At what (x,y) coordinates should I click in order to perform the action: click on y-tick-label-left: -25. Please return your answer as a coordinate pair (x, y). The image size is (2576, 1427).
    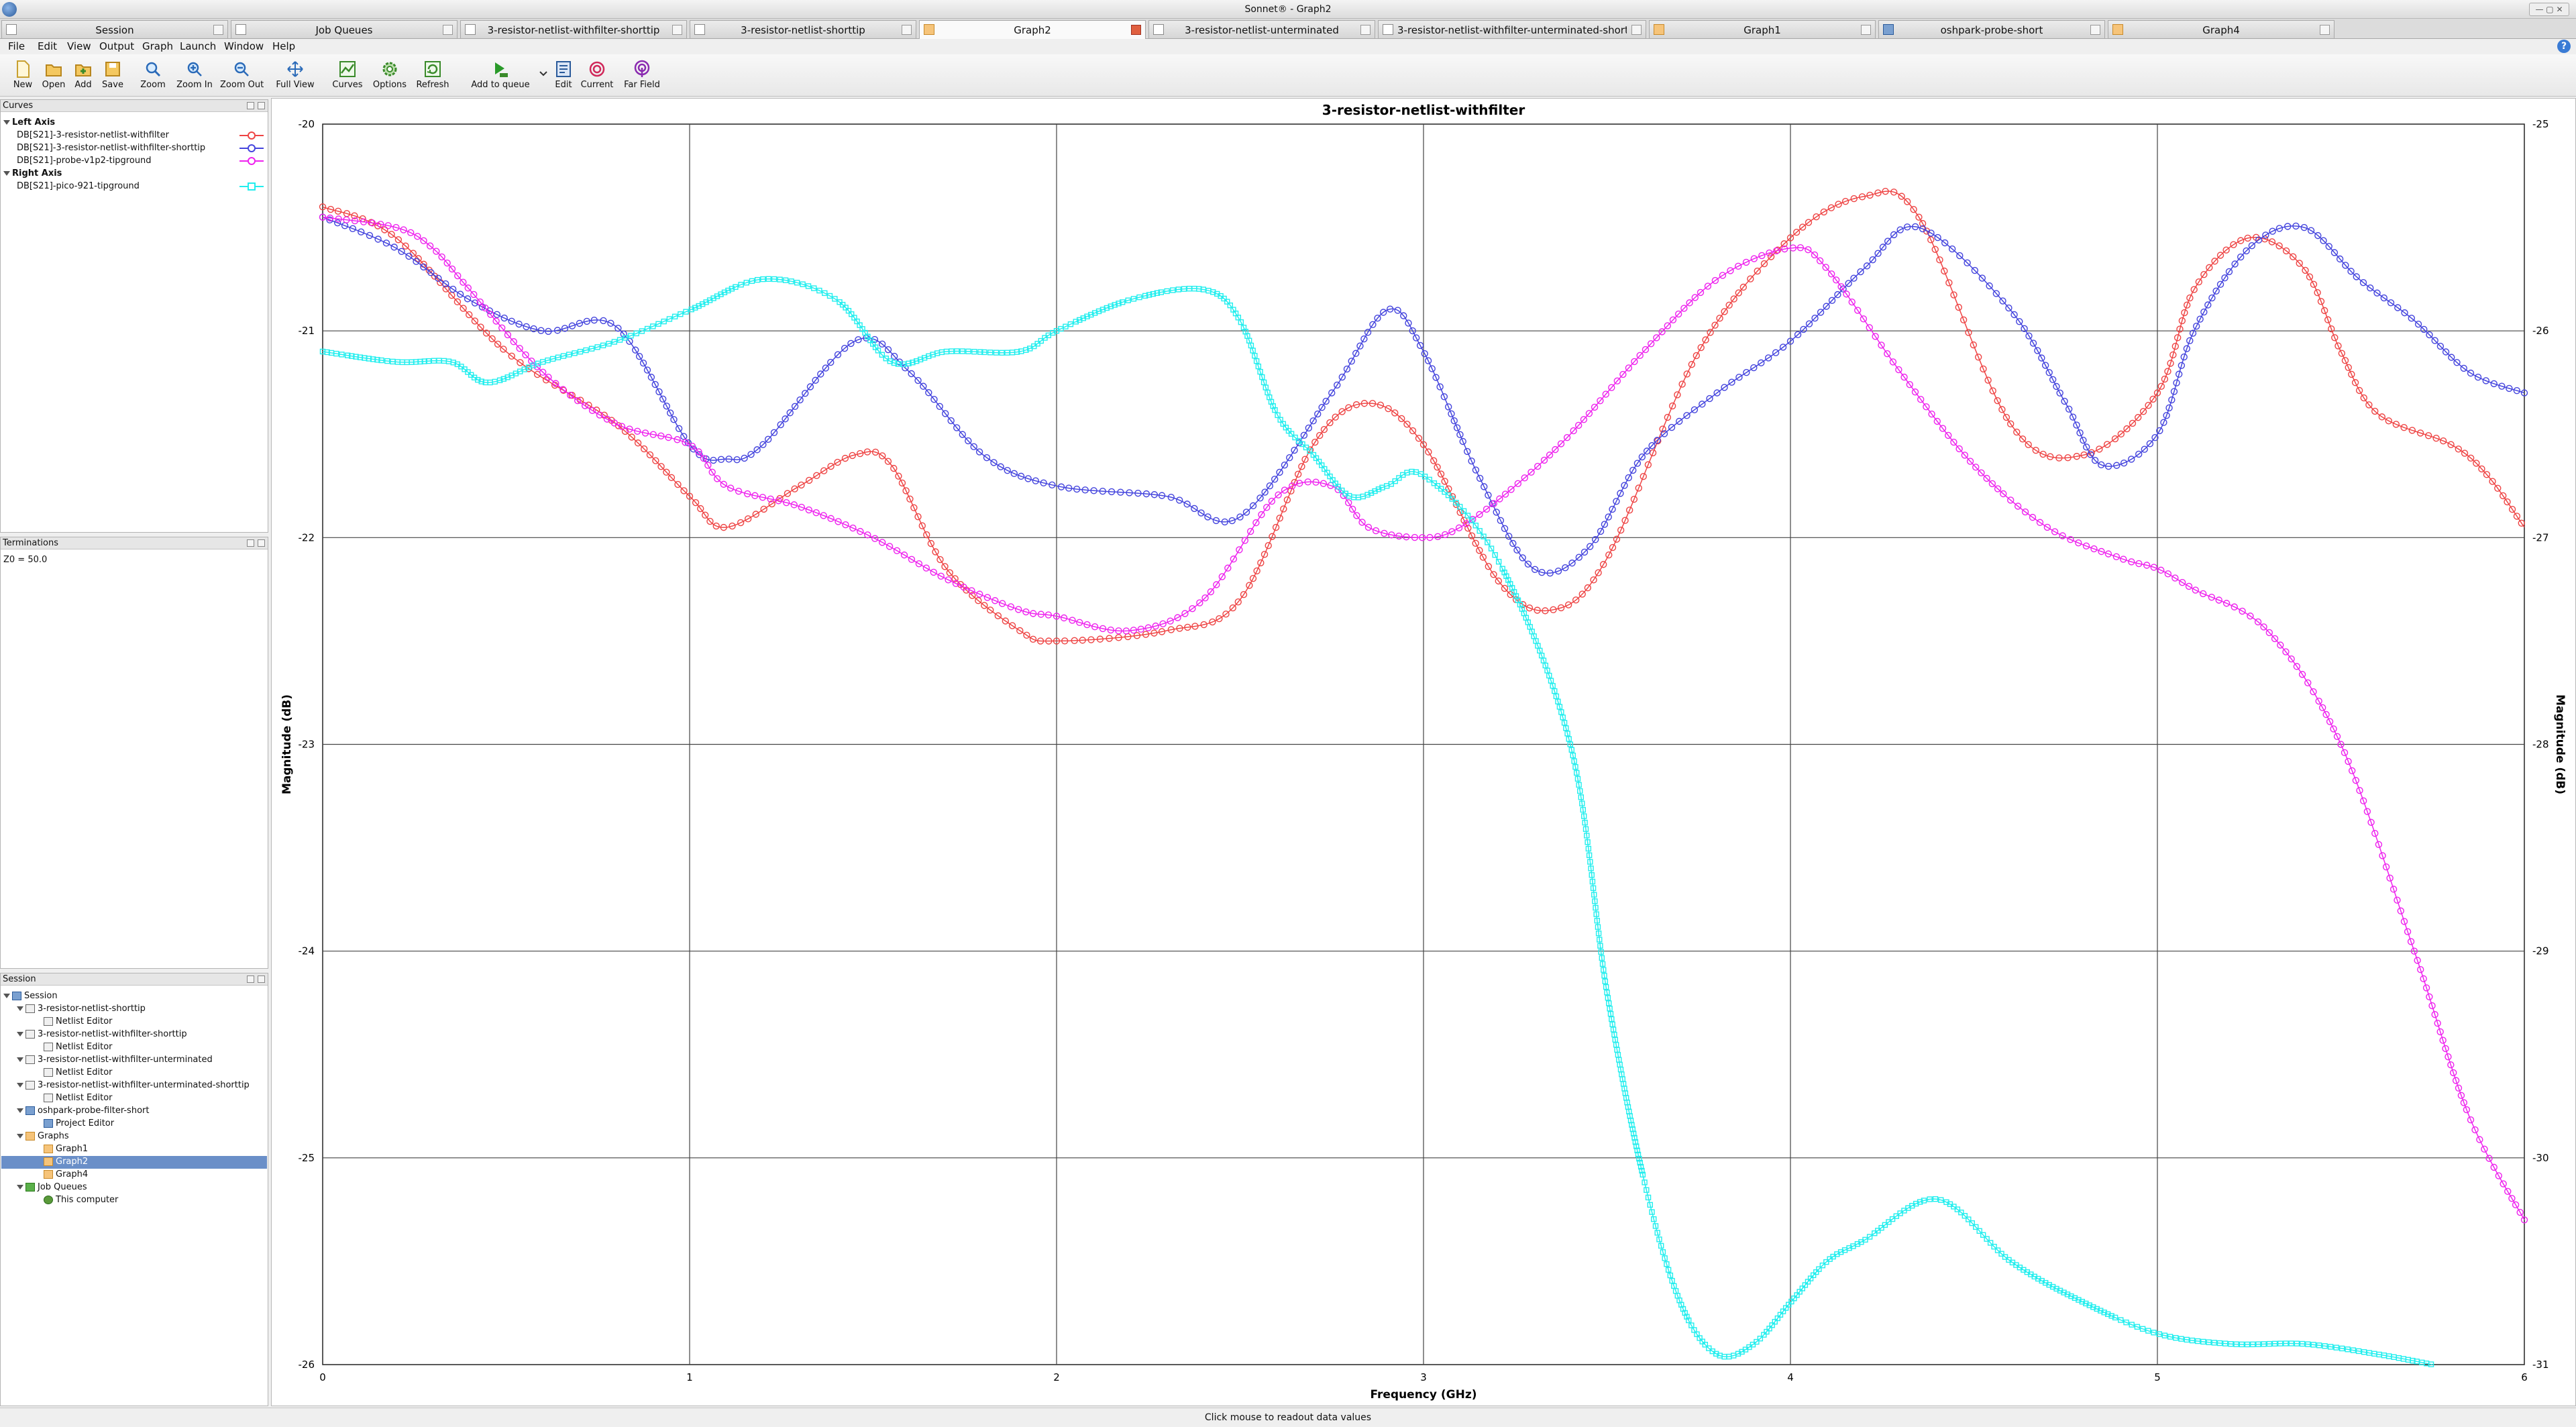
    Looking at the image, I should click on (307, 1158).